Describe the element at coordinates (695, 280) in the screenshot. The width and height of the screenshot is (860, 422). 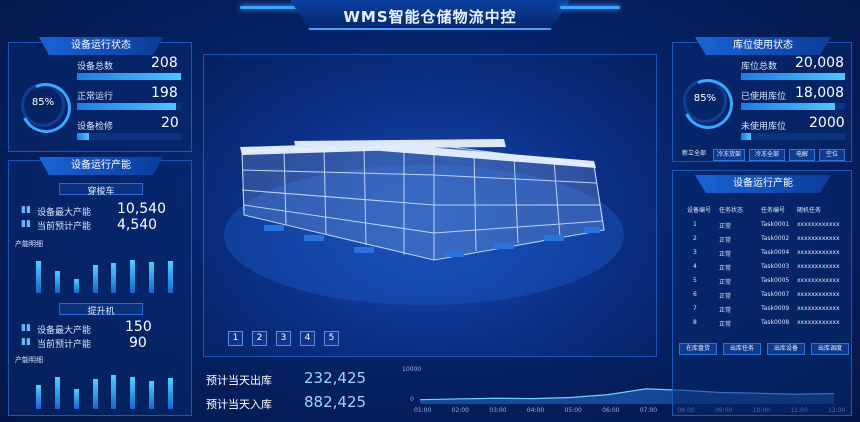
I see `table-cell: 5` at that location.